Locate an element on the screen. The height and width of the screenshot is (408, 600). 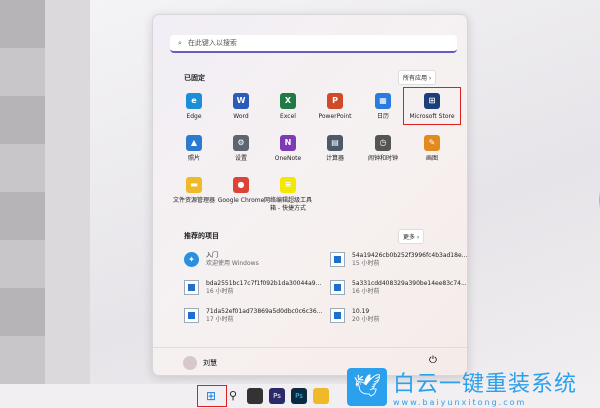
task-view-icon is located at coordinates (255, 396).